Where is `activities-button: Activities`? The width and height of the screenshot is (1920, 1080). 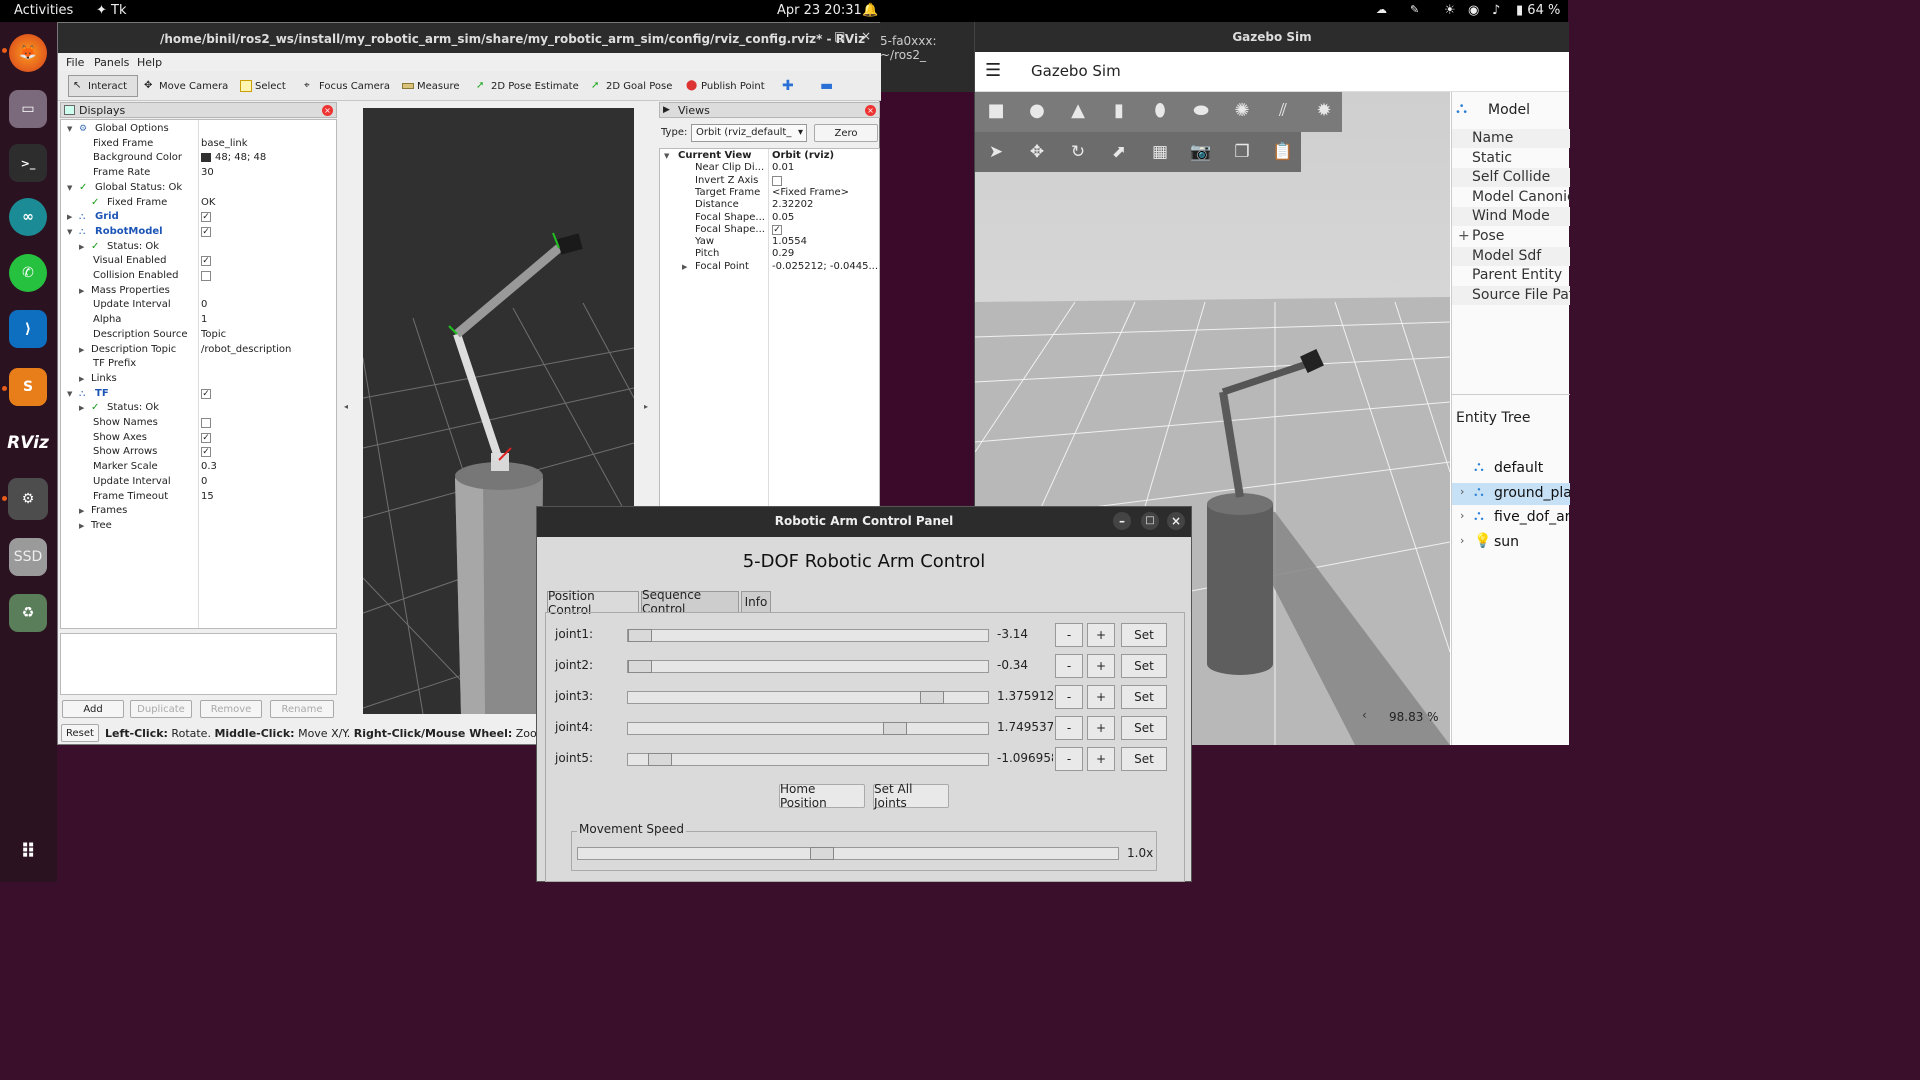 activities-button: Activities is located at coordinates (43, 10).